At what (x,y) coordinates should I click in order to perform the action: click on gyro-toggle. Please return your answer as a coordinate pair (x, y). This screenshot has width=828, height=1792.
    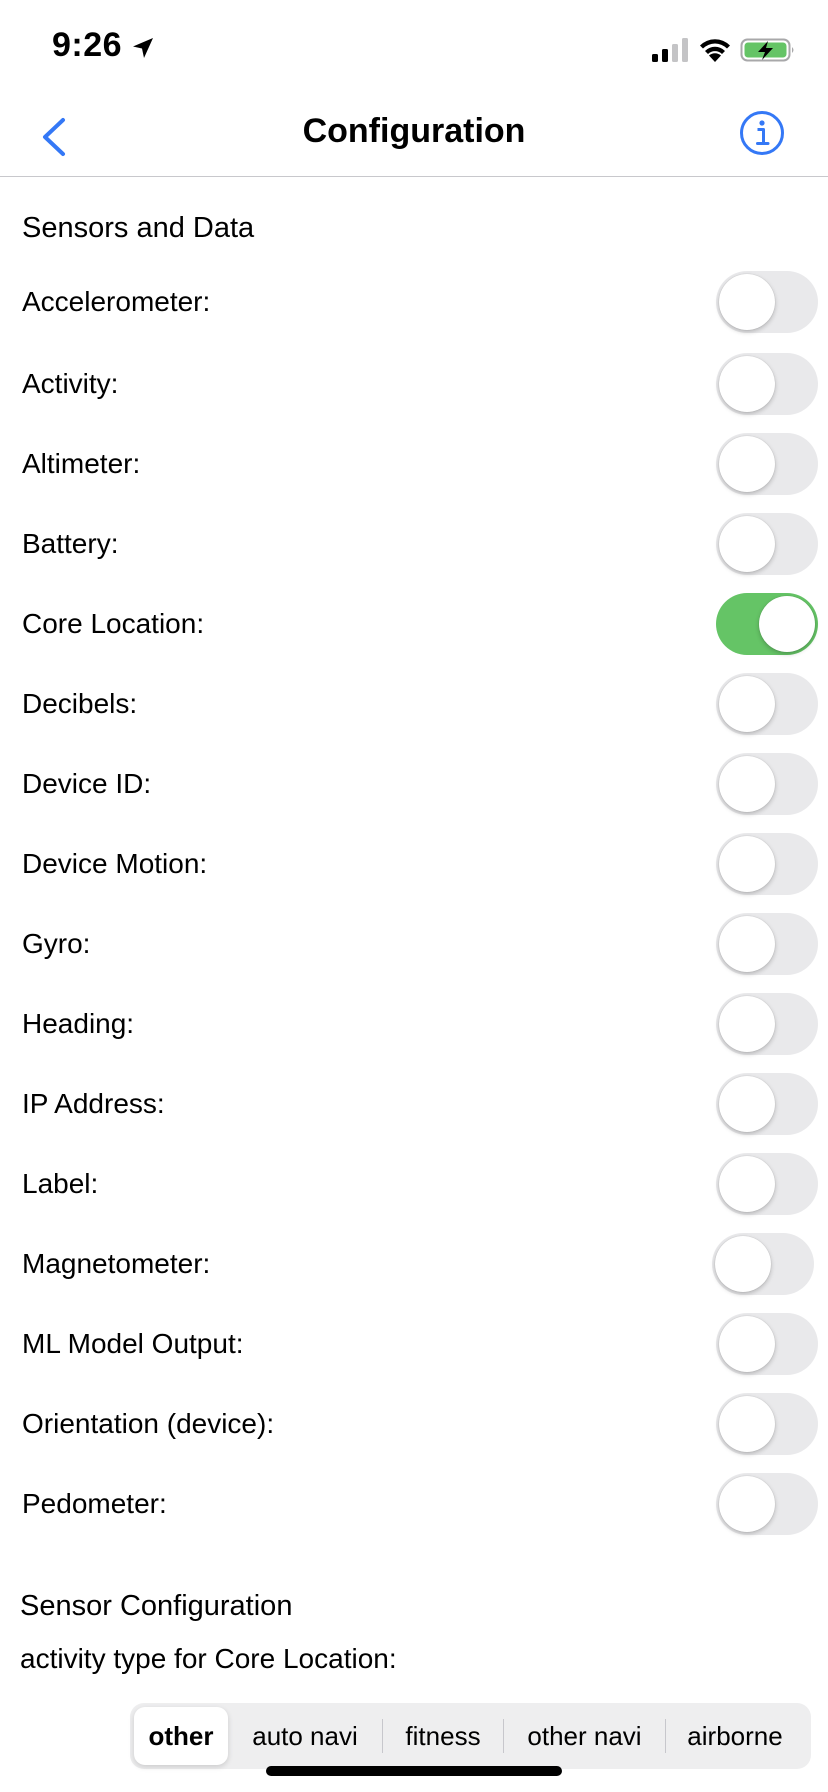
    Looking at the image, I should click on (767, 944).